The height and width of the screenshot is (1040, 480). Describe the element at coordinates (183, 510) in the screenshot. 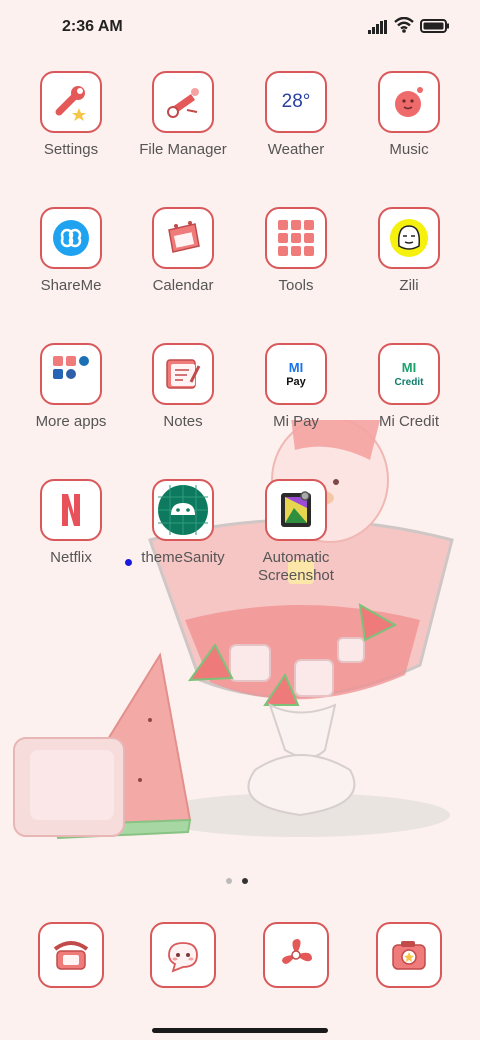

I see `android-icon` at that location.